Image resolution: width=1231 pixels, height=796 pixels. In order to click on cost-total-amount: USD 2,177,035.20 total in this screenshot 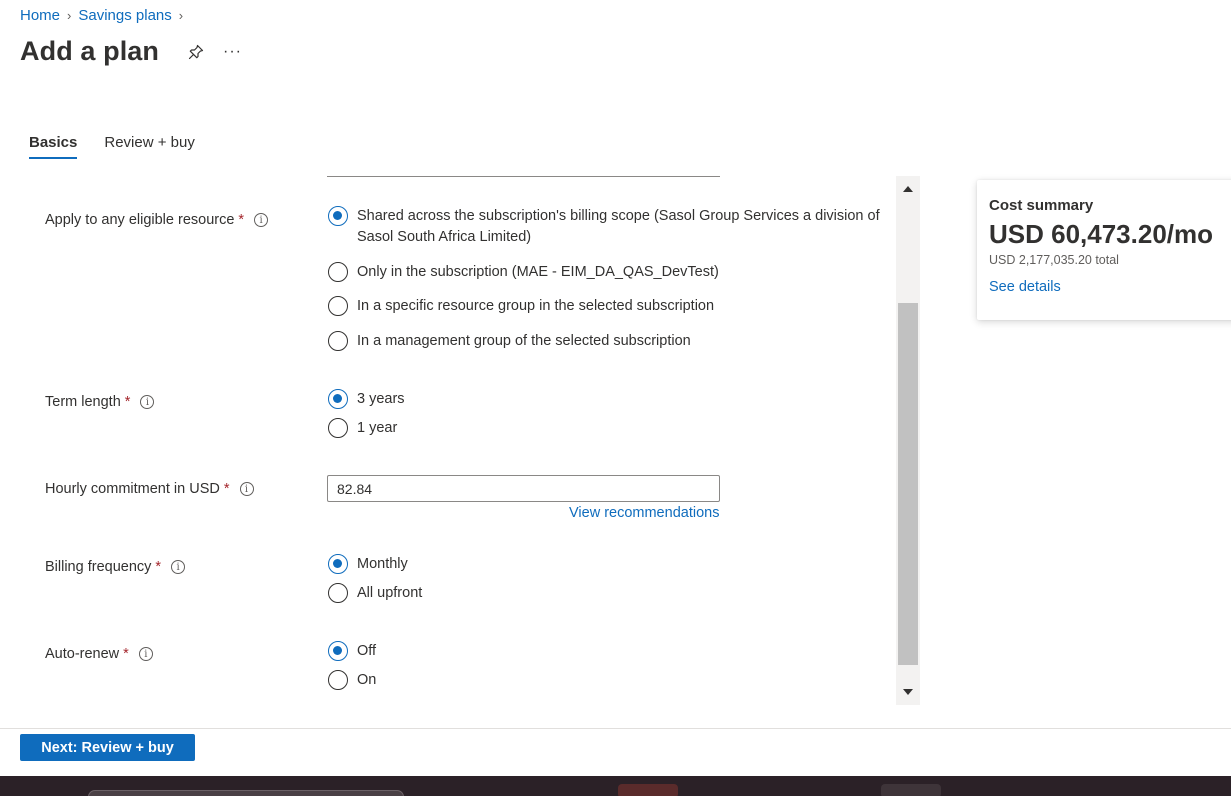, I will do `click(1054, 260)`.